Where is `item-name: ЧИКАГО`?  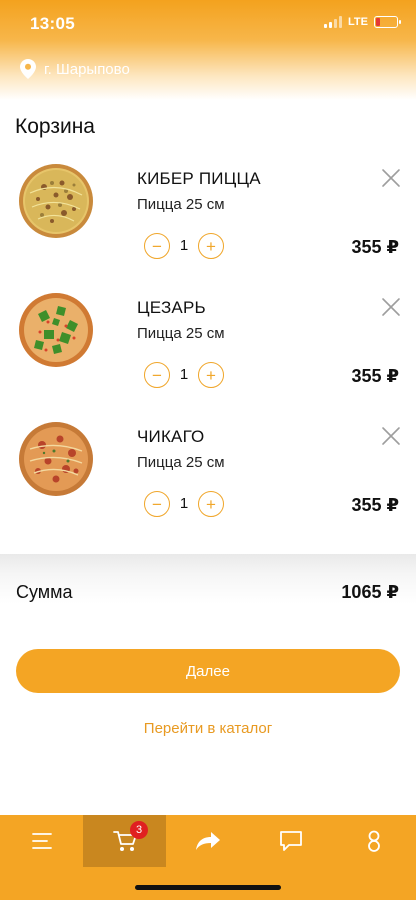
item-name: ЧИКАГО is located at coordinates (171, 436).